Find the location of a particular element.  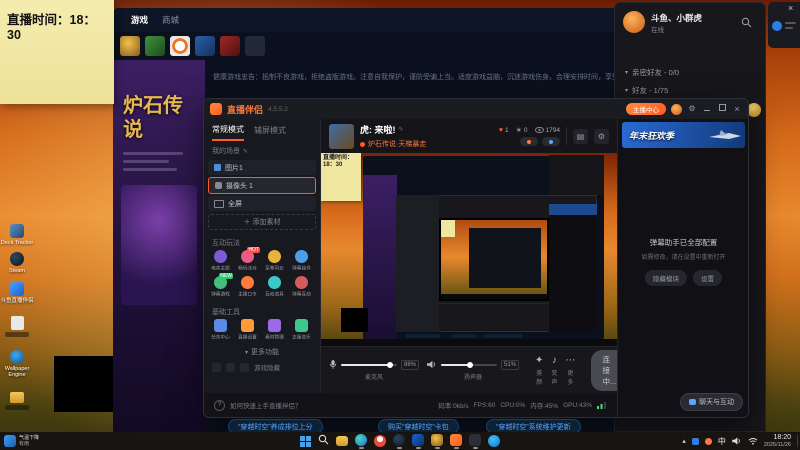

overwatch-game-icon is located at coordinates (180, 46).